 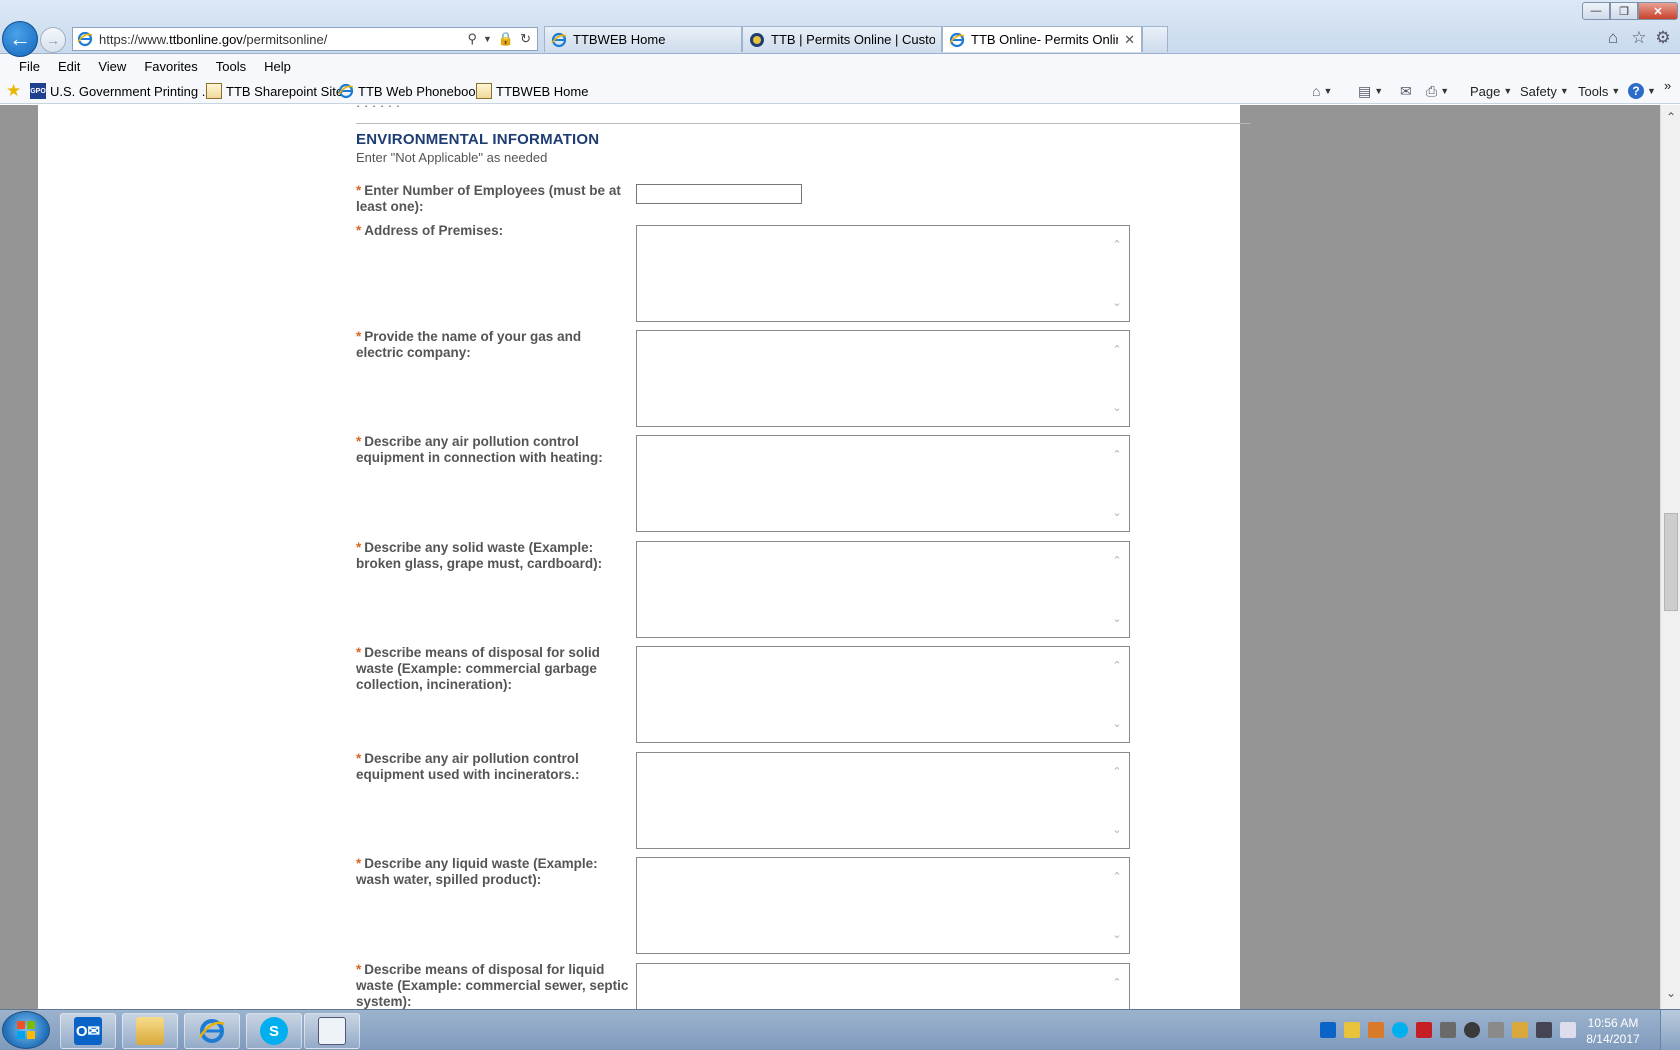 I want to click on tools-menu: Tools ▼, so click(x=1599, y=91).